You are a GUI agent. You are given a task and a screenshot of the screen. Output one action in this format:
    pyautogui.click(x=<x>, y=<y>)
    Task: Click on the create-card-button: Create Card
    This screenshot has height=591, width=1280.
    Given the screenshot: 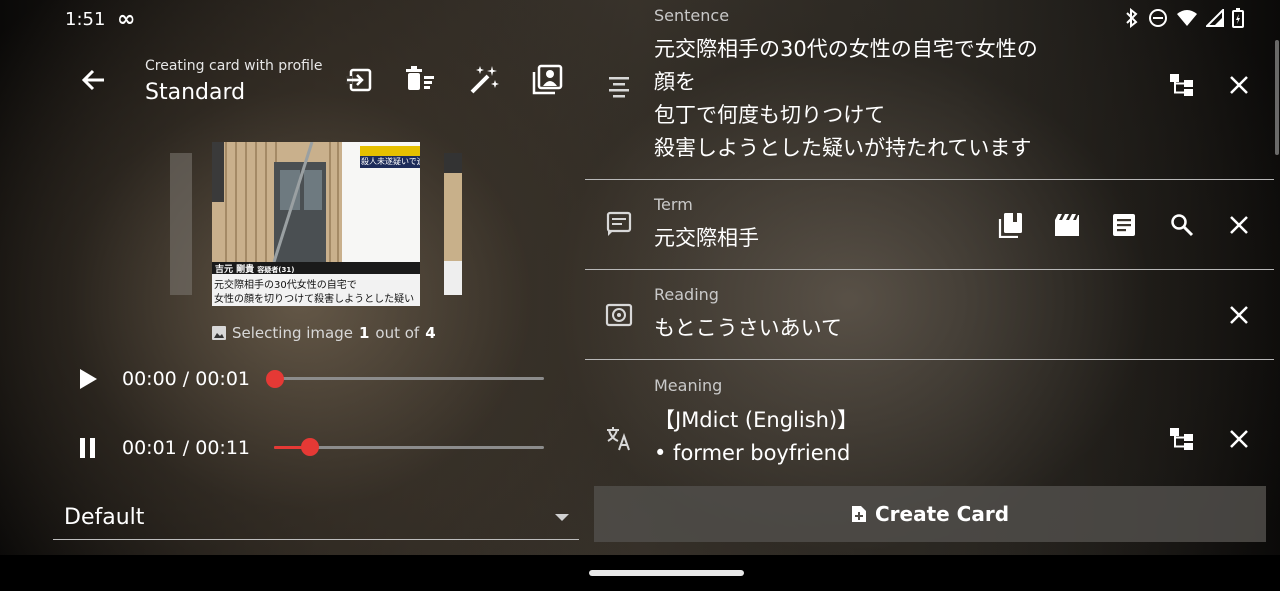 What is the action you would take?
    pyautogui.click(x=930, y=514)
    